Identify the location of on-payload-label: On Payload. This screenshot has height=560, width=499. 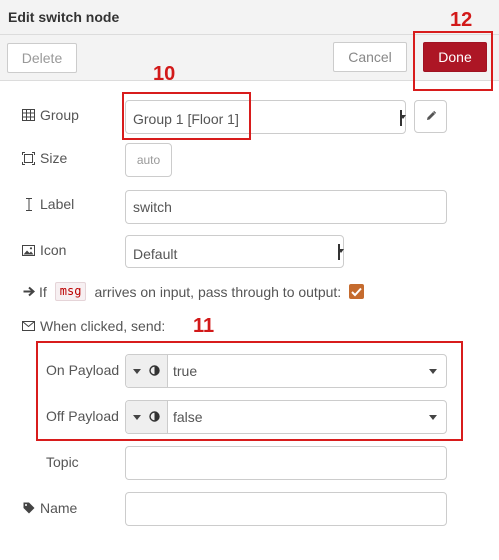
(83, 370).